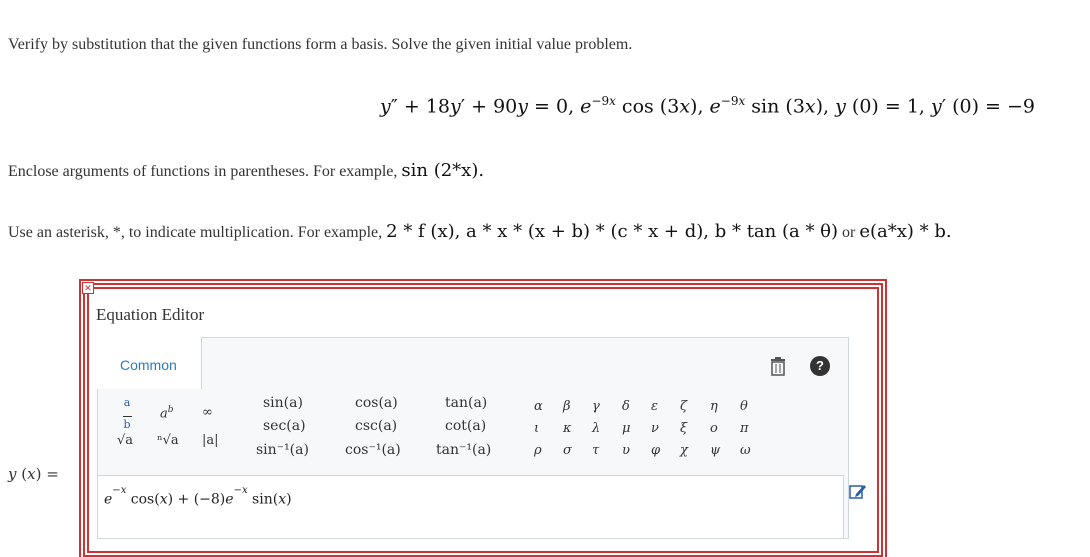 The height and width of the screenshot is (557, 1090). Describe the element at coordinates (125, 440) in the screenshot. I see `sqrt-template: √a` at that location.